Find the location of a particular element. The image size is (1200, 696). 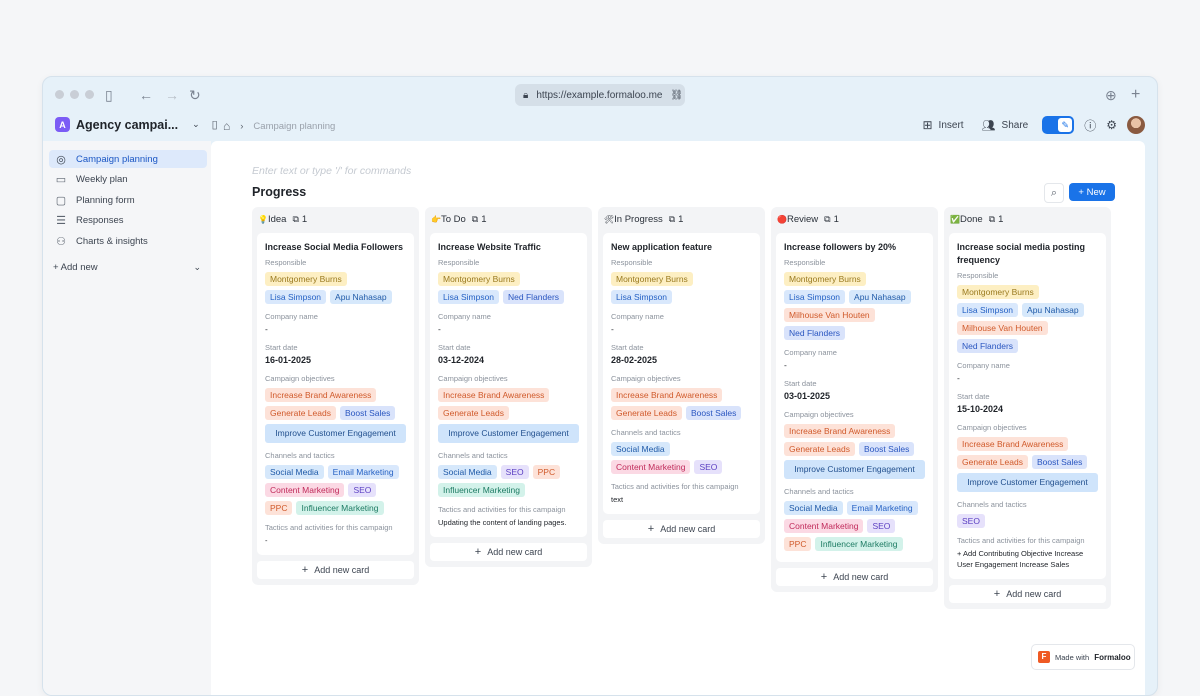

sidebar-item-weekly-plan: ▭ Weekly plan is located at coordinates (128, 180).